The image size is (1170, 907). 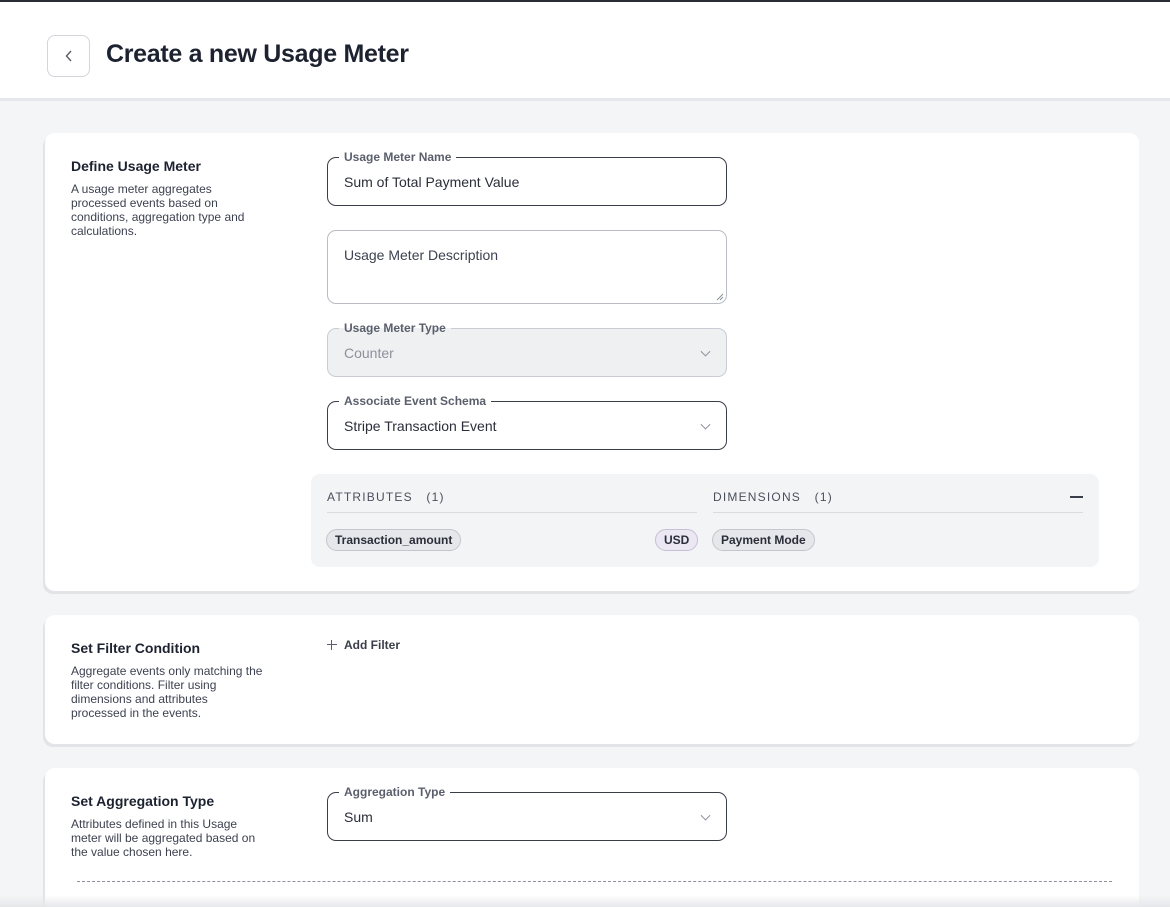 What do you see at coordinates (1076, 497) in the screenshot?
I see `collapse-icon` at bounding box center [1076, 497].